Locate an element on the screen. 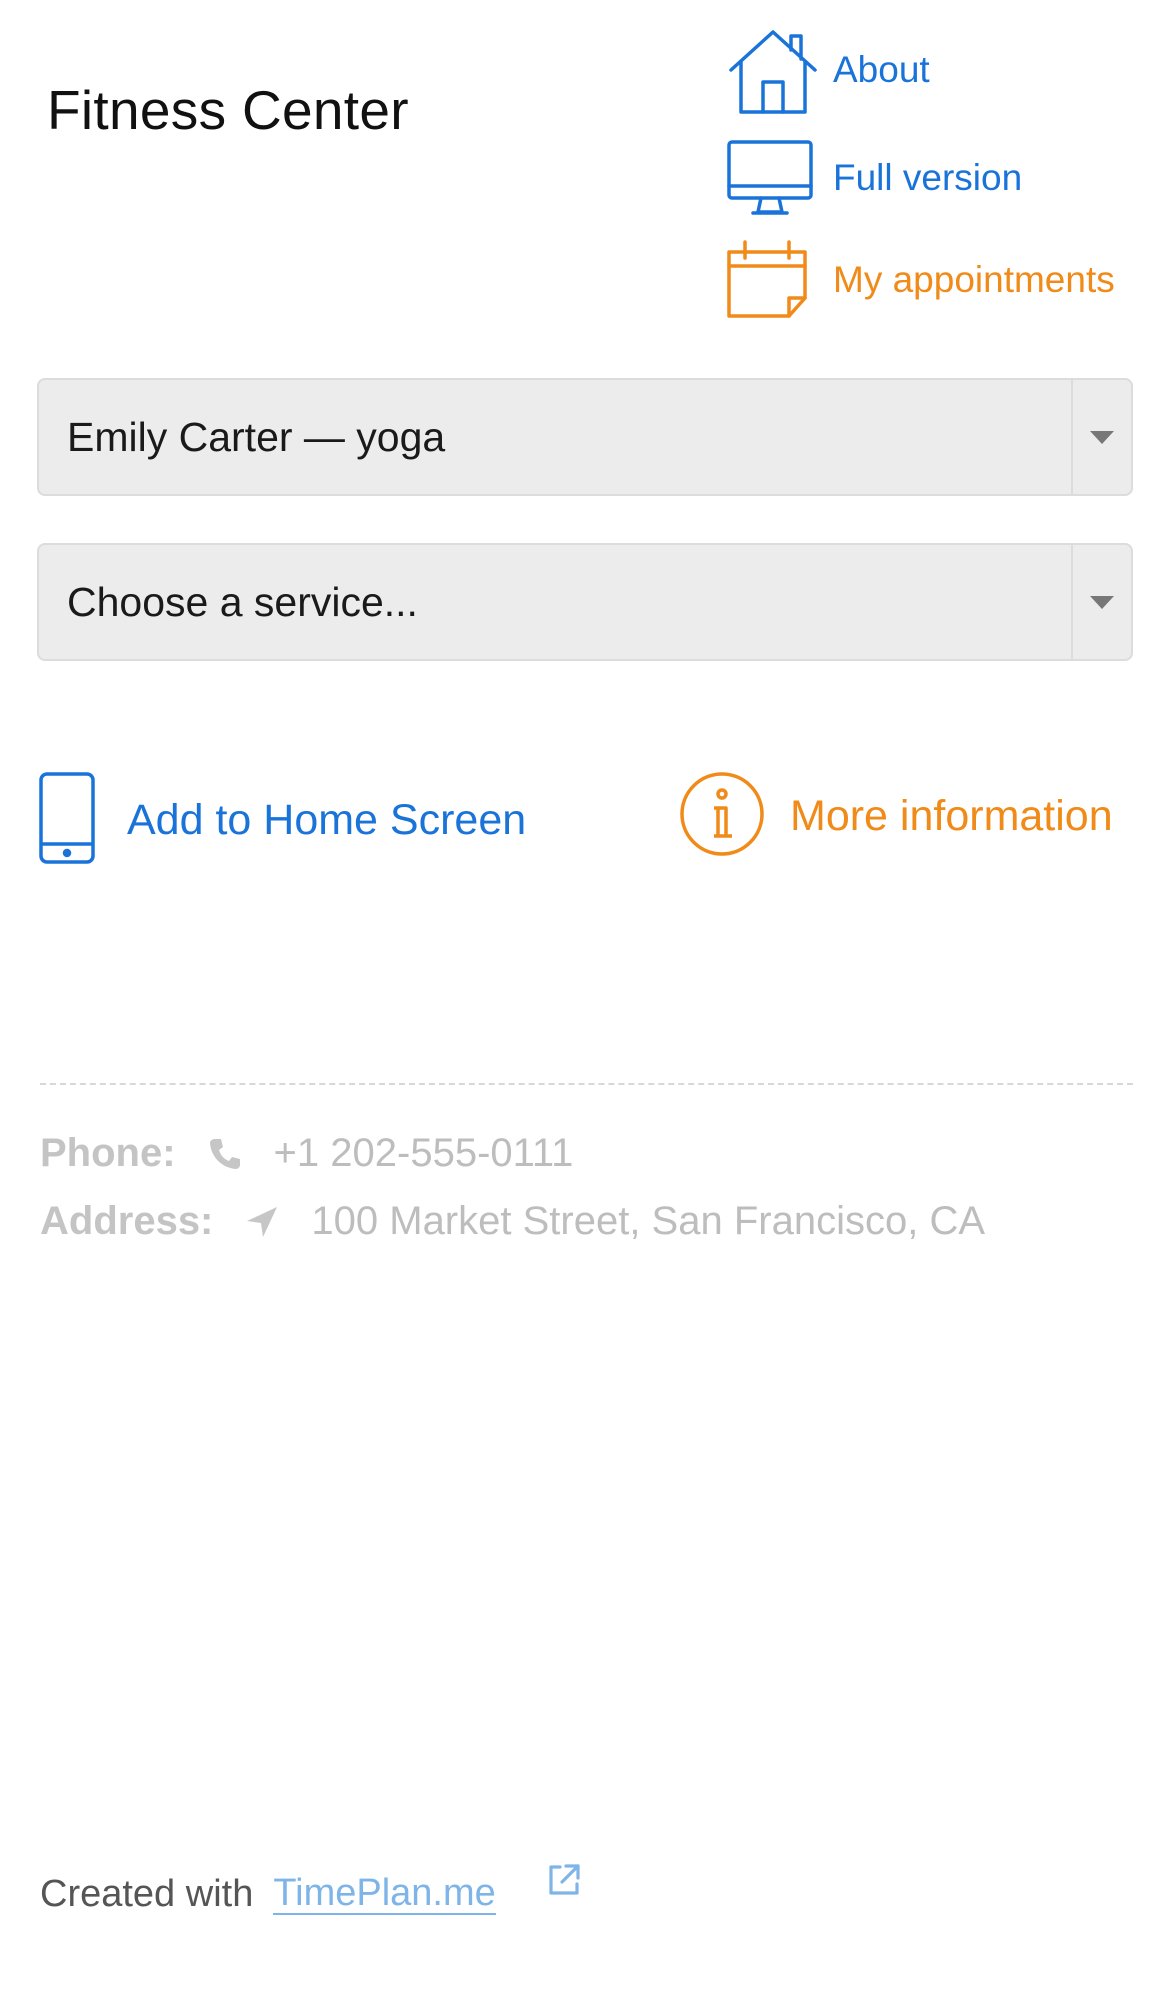 This screenshot has width=1170, height=1992. about-label: About is located at coordinates (881, 69).